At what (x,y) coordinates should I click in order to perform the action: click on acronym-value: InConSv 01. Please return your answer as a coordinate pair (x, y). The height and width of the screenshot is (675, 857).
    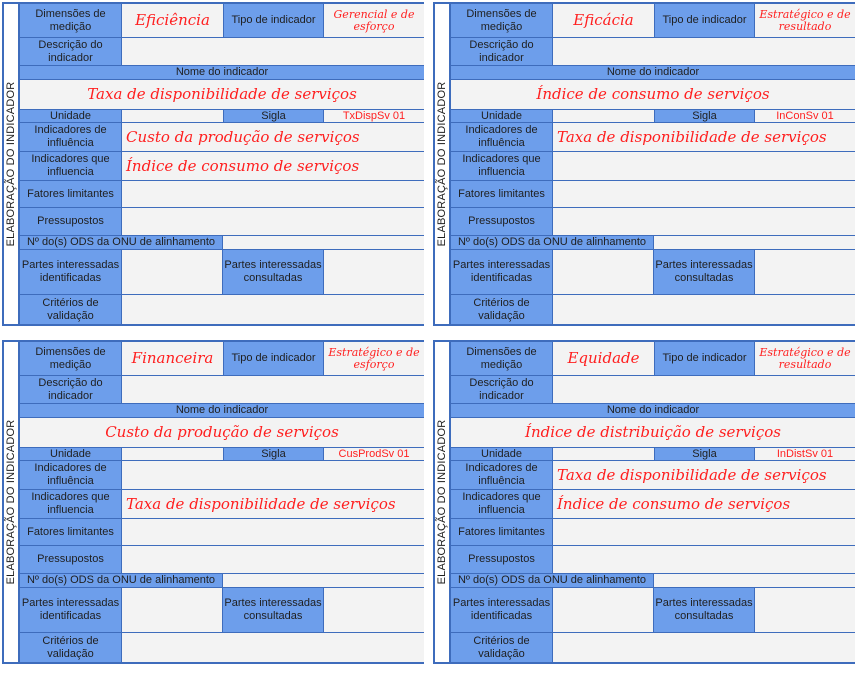
    Looking at the image, I should click on (805, 116).